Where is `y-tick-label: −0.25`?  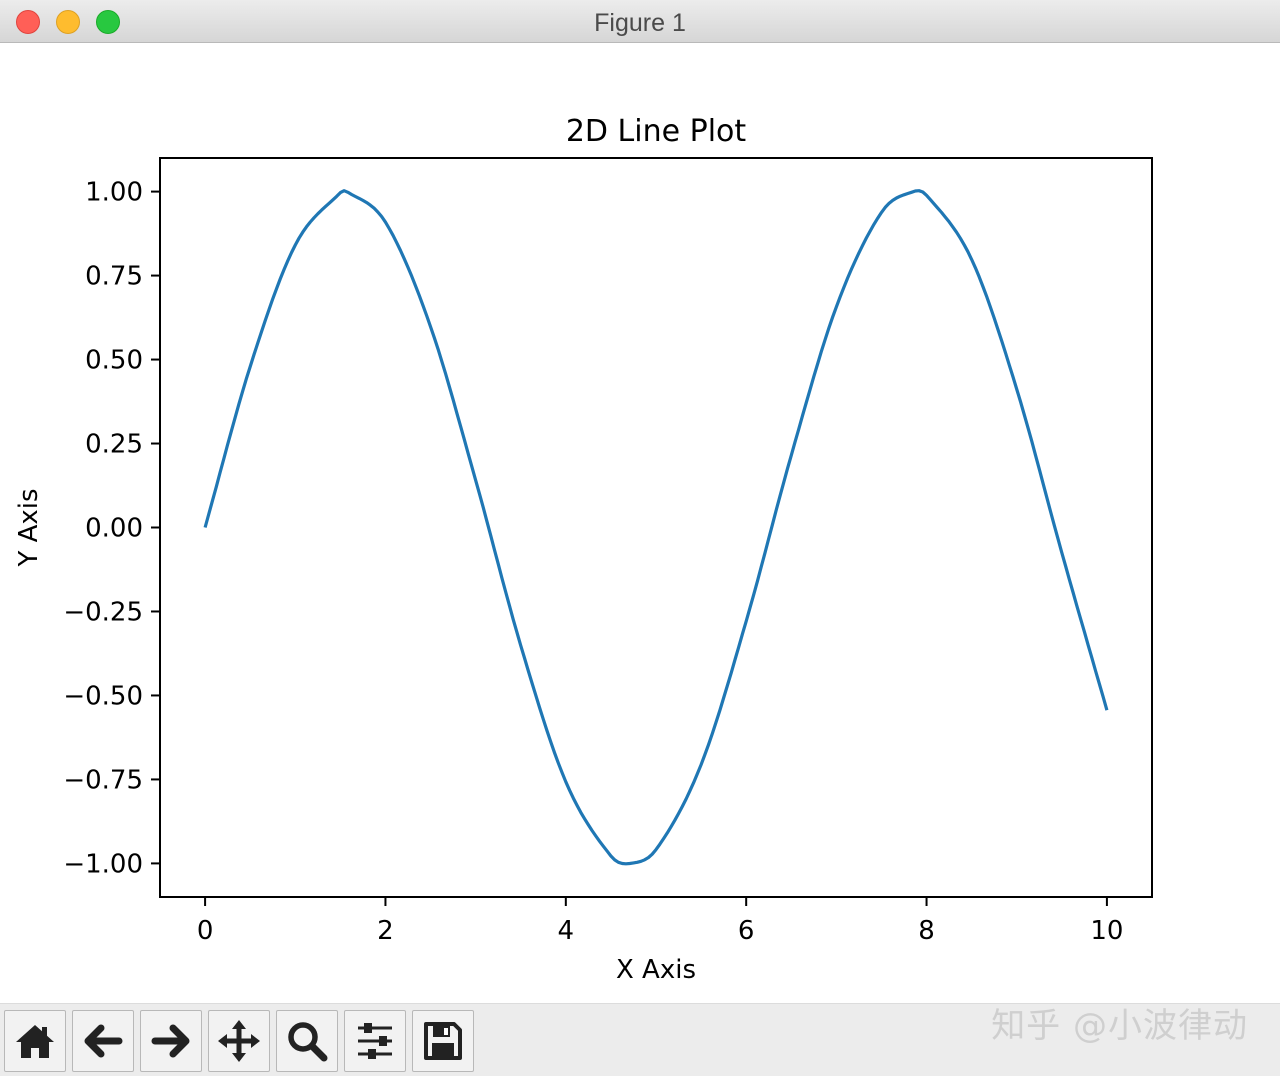 y-tick-label: −0.25 is located at coordinates (103, 612).